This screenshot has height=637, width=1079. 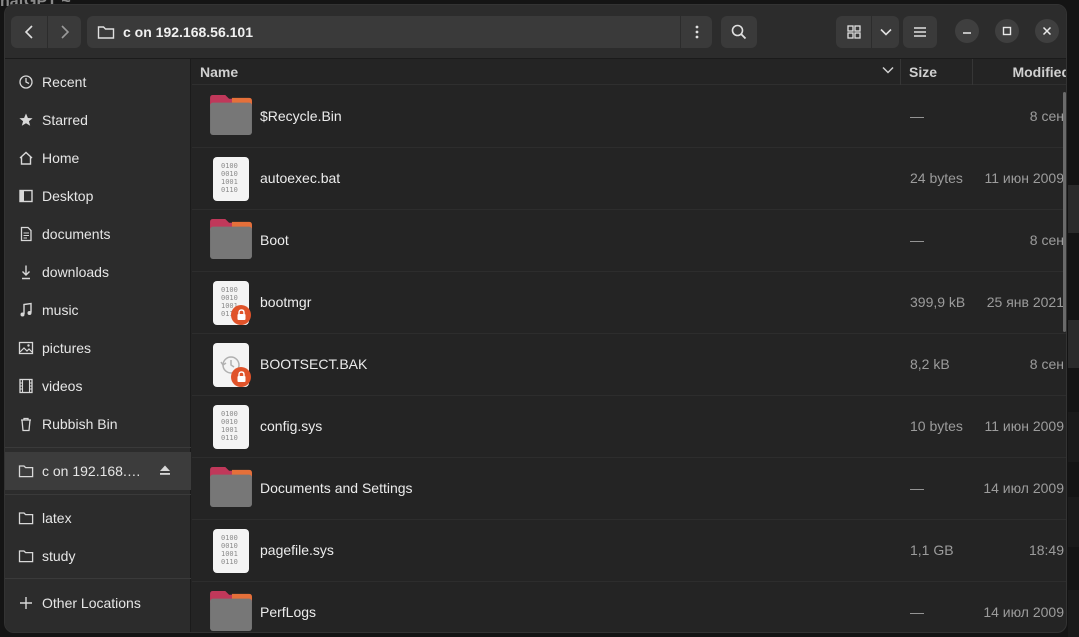 I want to click on file-row: Documents and Settings — 14 июл 2009, so click(x=629, y=489).